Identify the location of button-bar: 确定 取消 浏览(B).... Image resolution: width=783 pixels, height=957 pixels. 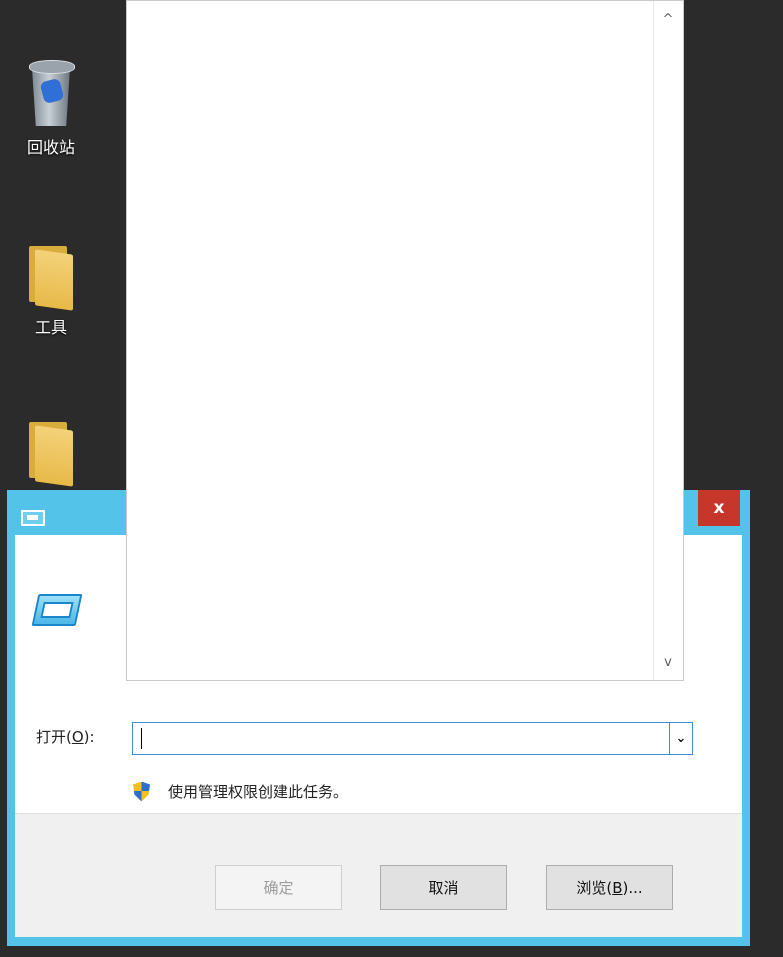
(378, 875).